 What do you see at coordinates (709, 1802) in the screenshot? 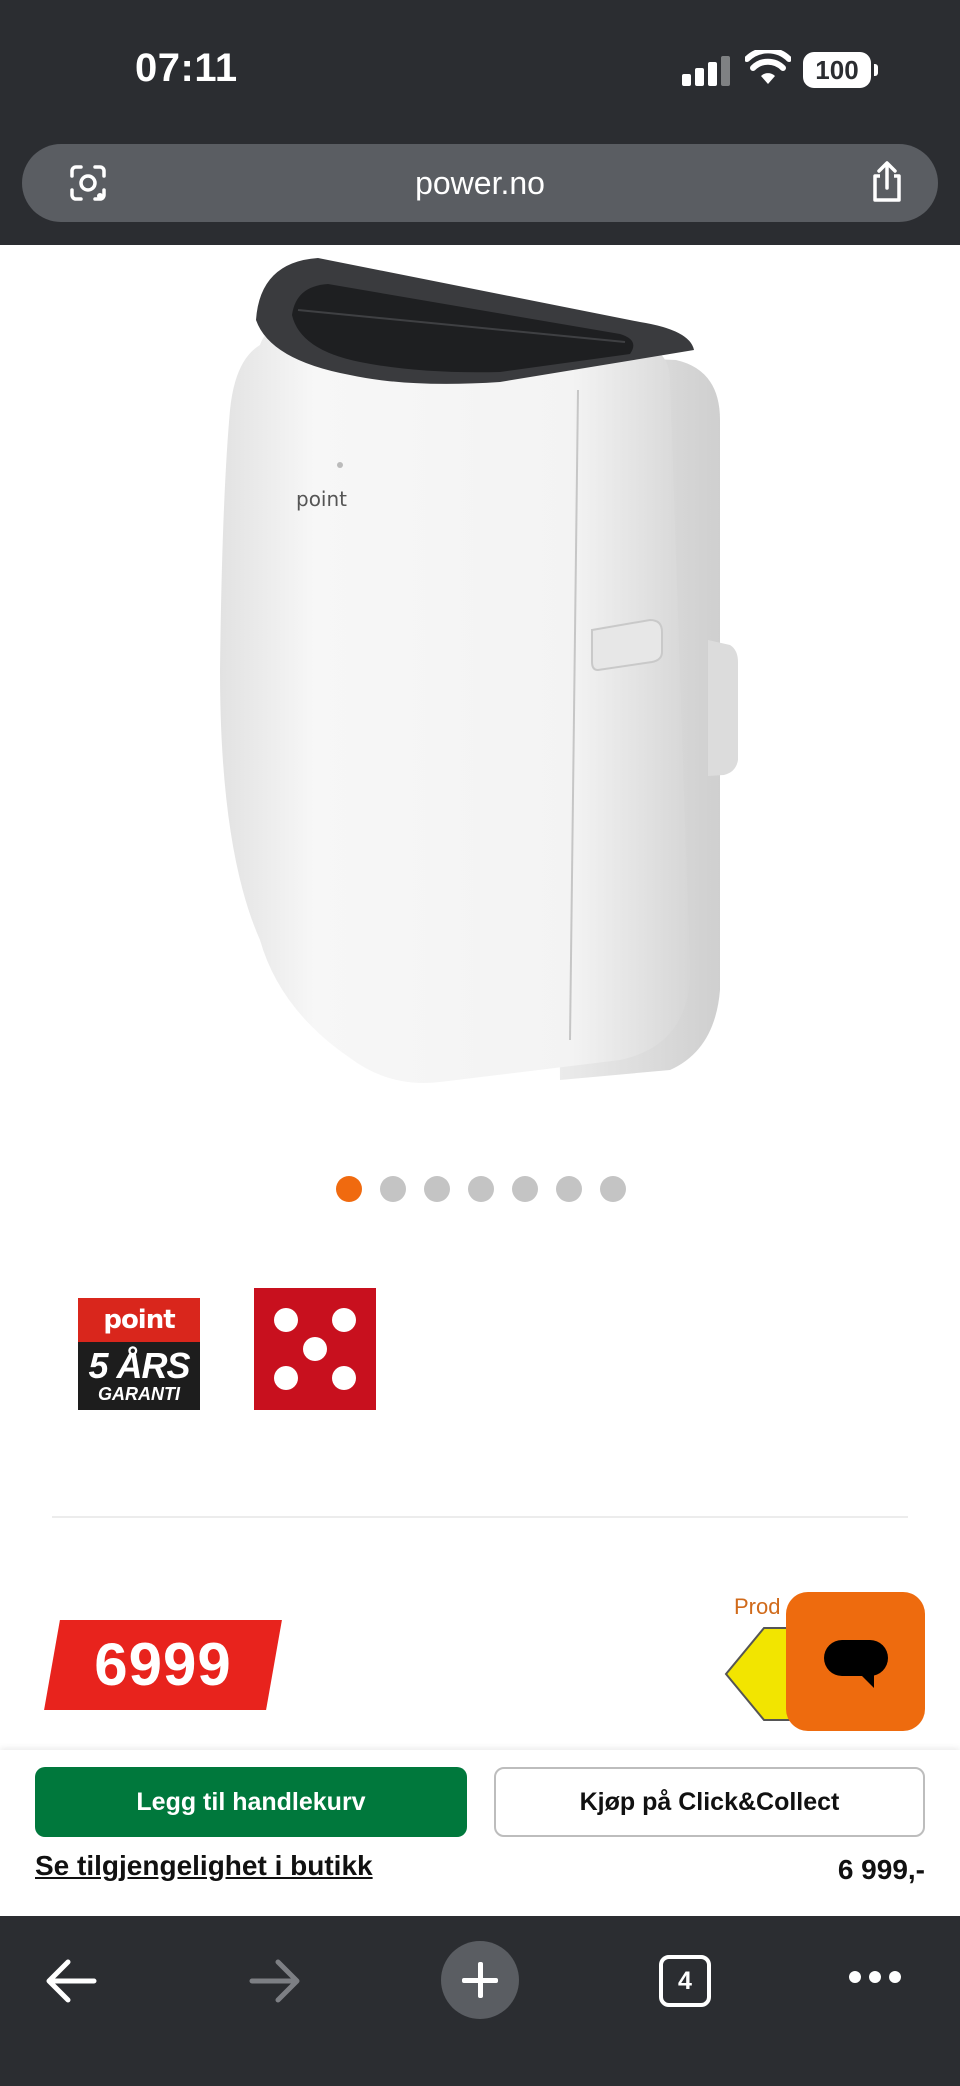
I see `click-and-collect-button: Kjøp på Click&Collect` at bounding box center [709, 1802].